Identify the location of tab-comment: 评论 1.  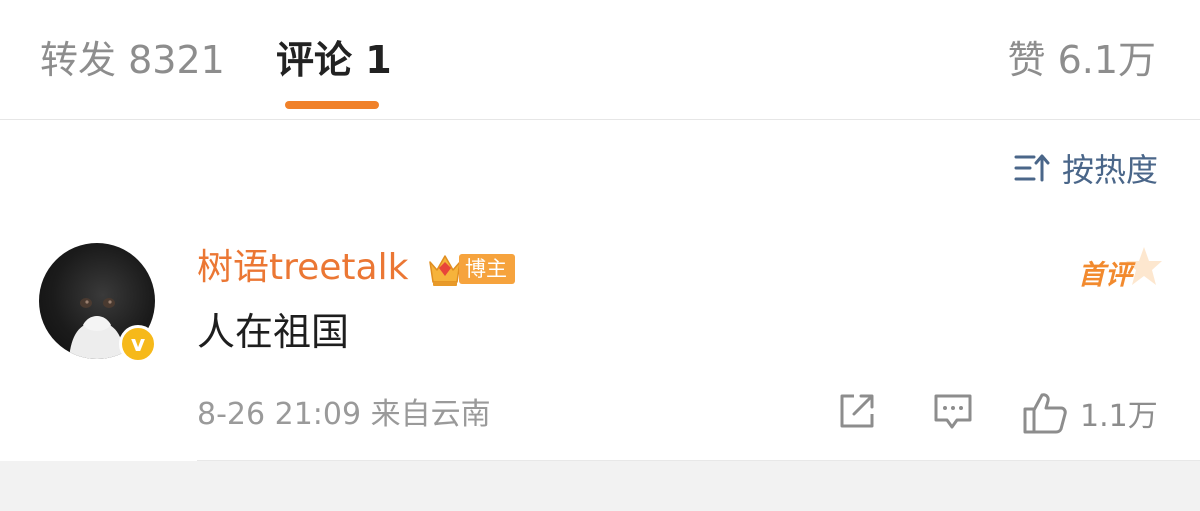
(334, 60).